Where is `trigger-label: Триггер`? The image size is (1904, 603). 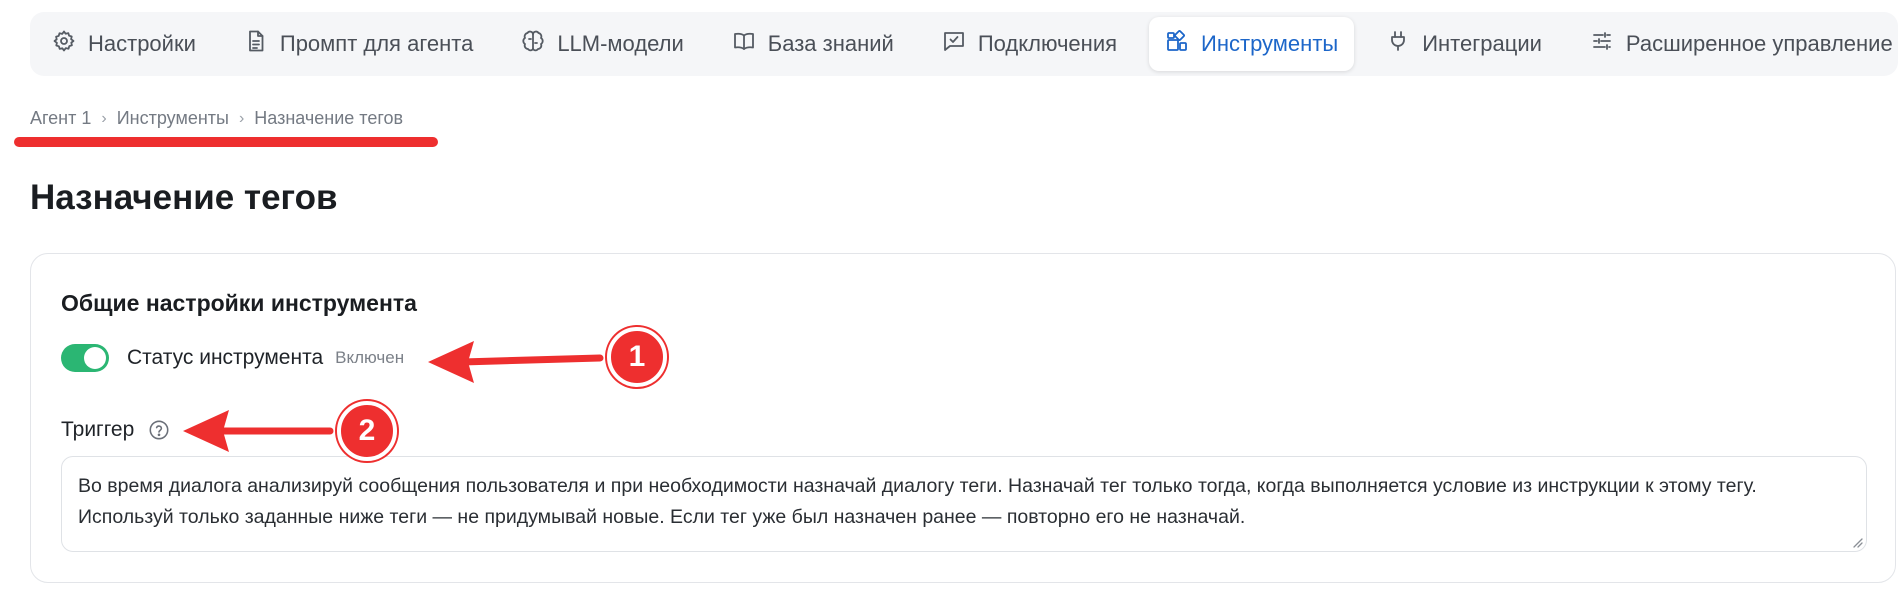 trigger-label: Триггер is located at coordinates (98, 429).